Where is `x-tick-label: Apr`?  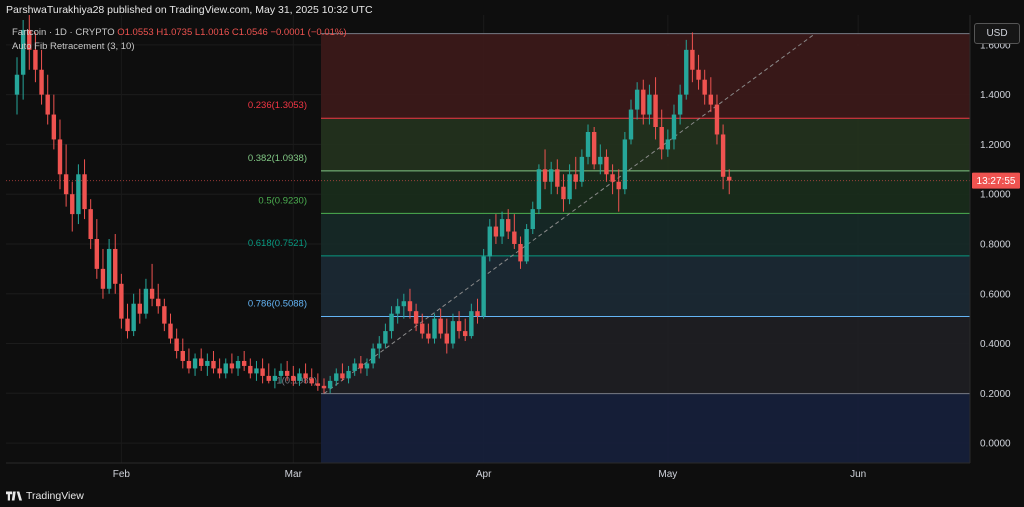
x-tick-label: Apr is located at coordinates (484, 474).